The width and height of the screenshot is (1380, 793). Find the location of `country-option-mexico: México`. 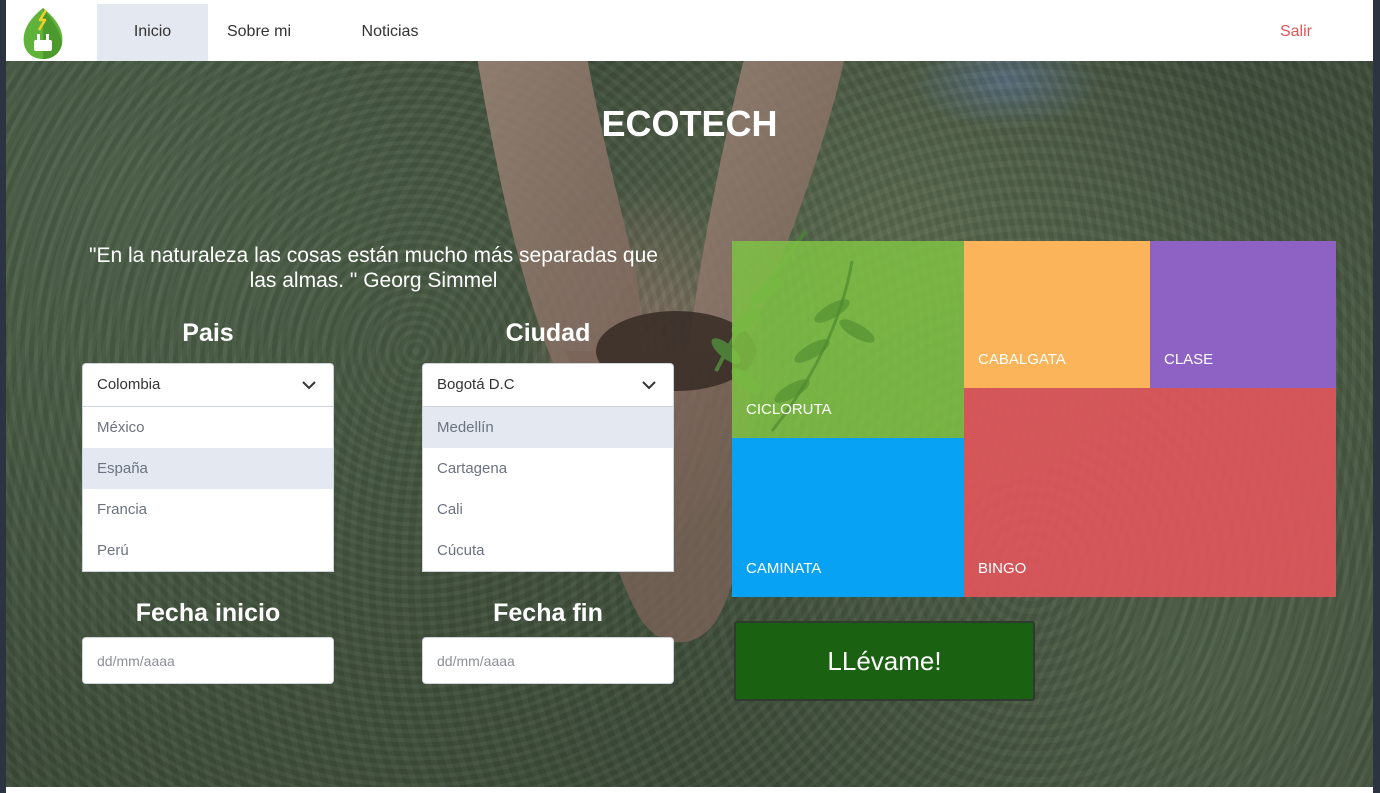

country-option-mexico: México is located at coordinates (208, 427).